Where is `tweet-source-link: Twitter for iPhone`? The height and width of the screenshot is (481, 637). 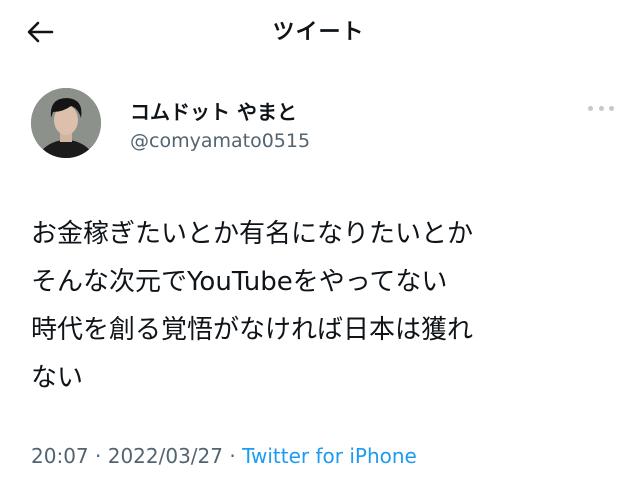 tweet-source-link: Twitter for iPhone is located at coordinates (329, 456).